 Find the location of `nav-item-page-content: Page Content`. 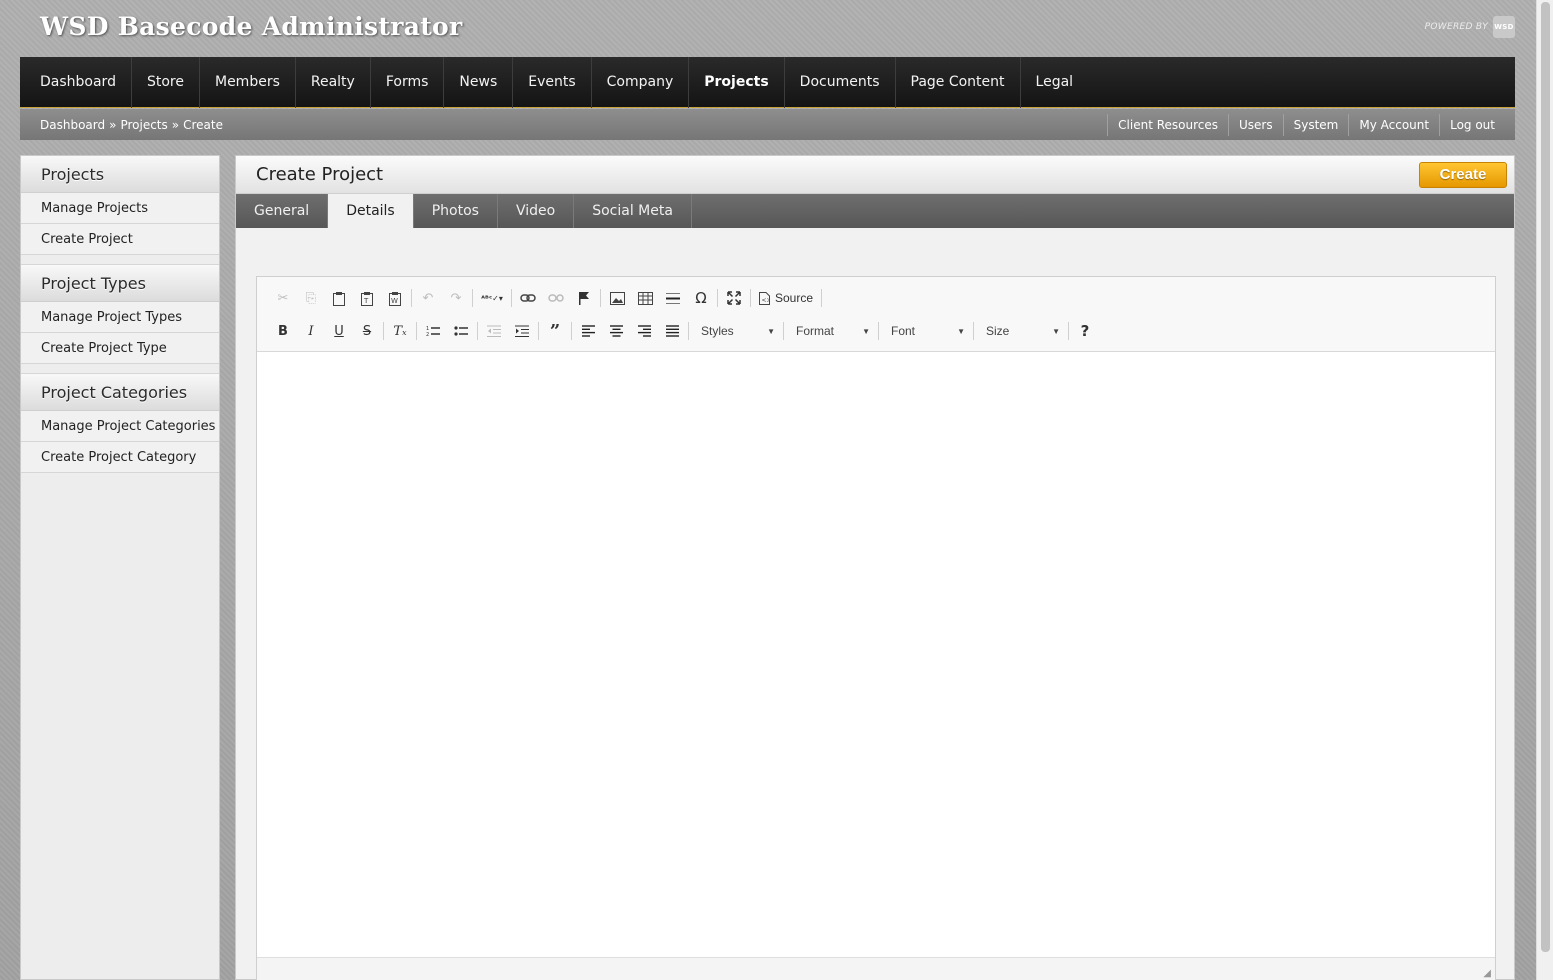

nav-item-page-content: Page Content is located at coordinates (958, 82).